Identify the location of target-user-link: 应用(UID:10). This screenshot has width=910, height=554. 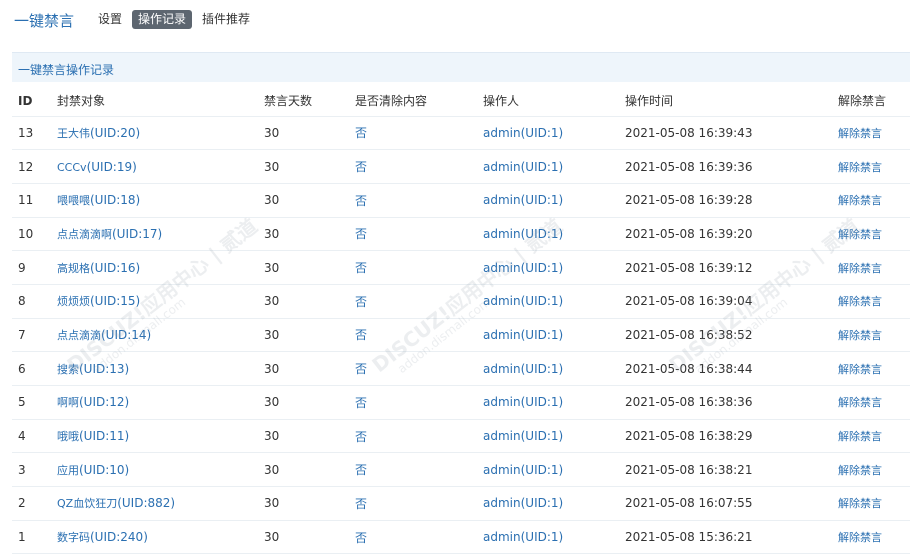
(93, 470).